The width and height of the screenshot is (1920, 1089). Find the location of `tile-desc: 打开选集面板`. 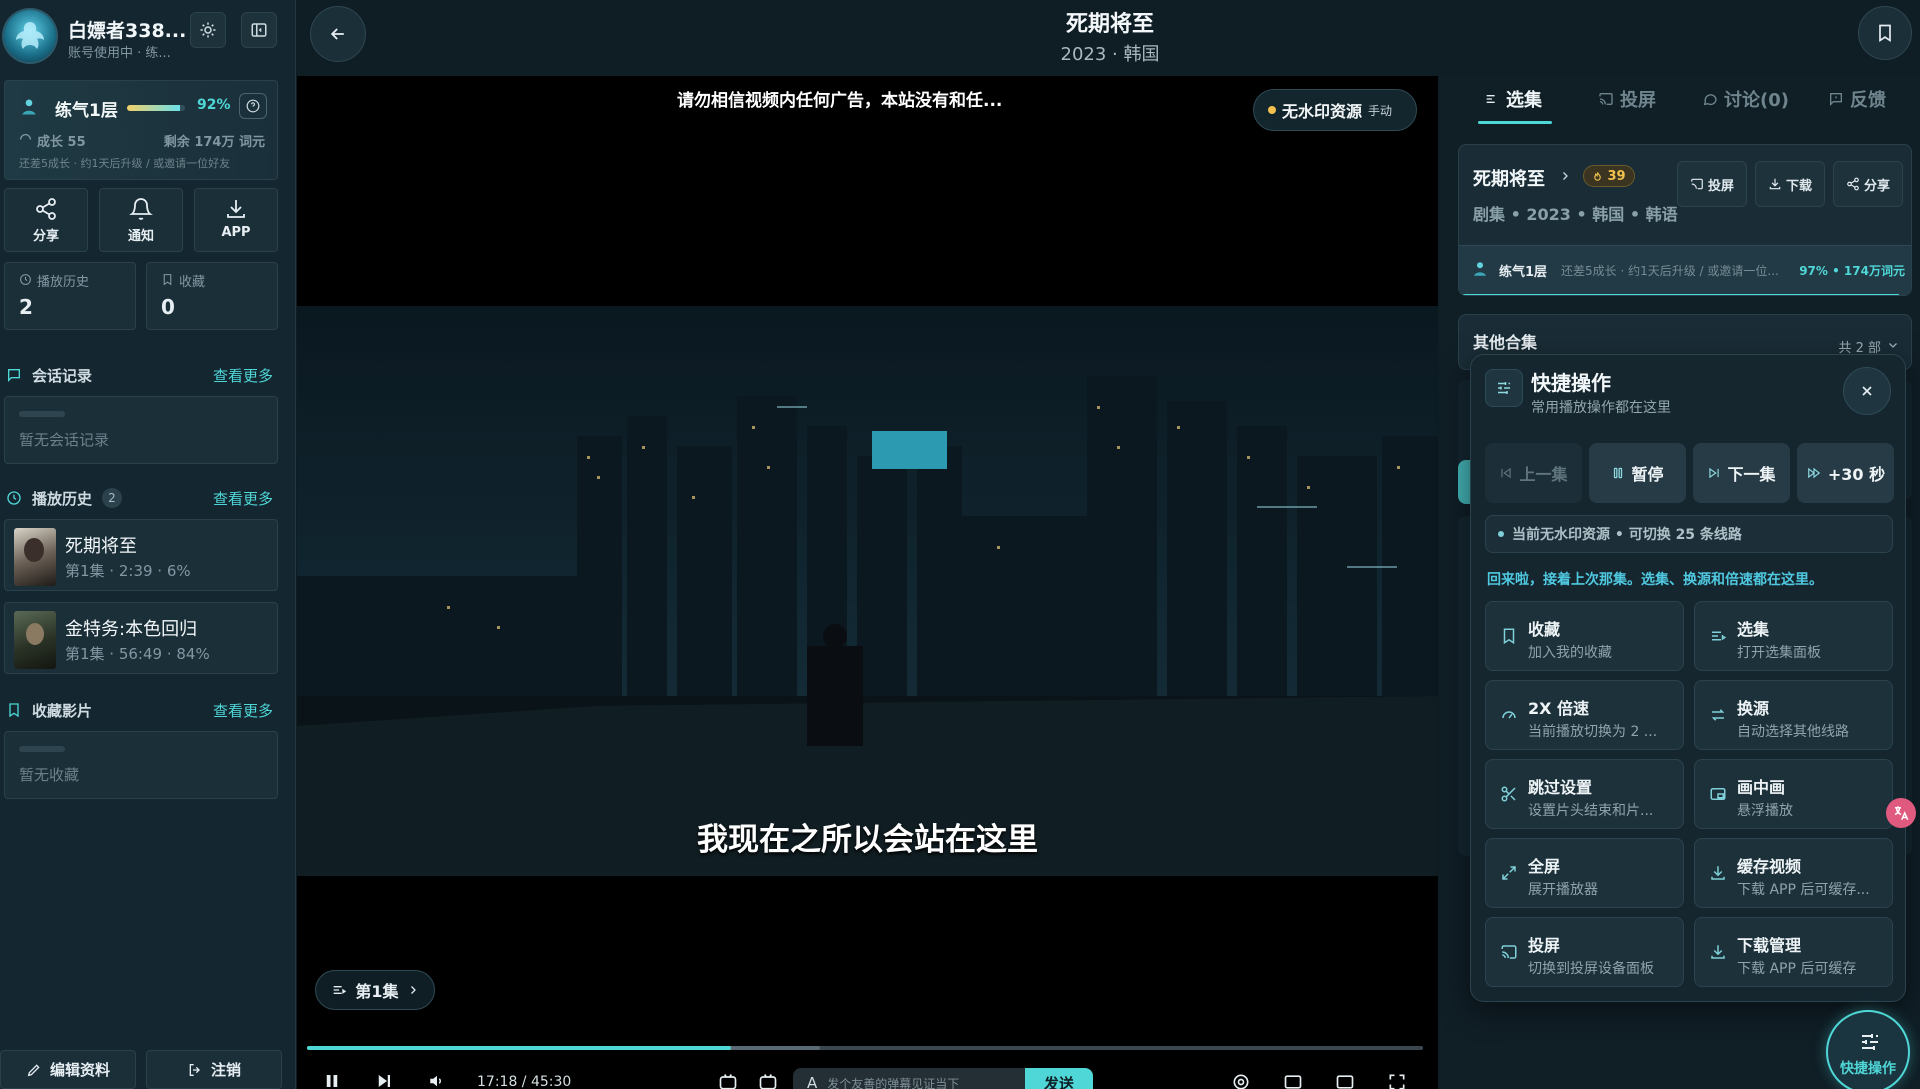

tile-desc: 打开选集面板 is located at coordinates (1779, 653).